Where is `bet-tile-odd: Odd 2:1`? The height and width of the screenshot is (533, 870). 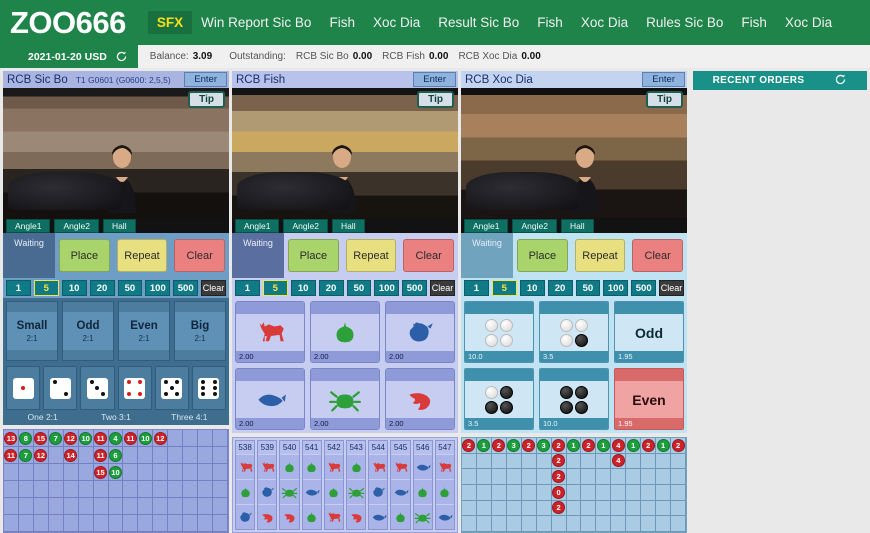
bet-tile-odd: Odd 2:1 is located at coordinates (88, 331).